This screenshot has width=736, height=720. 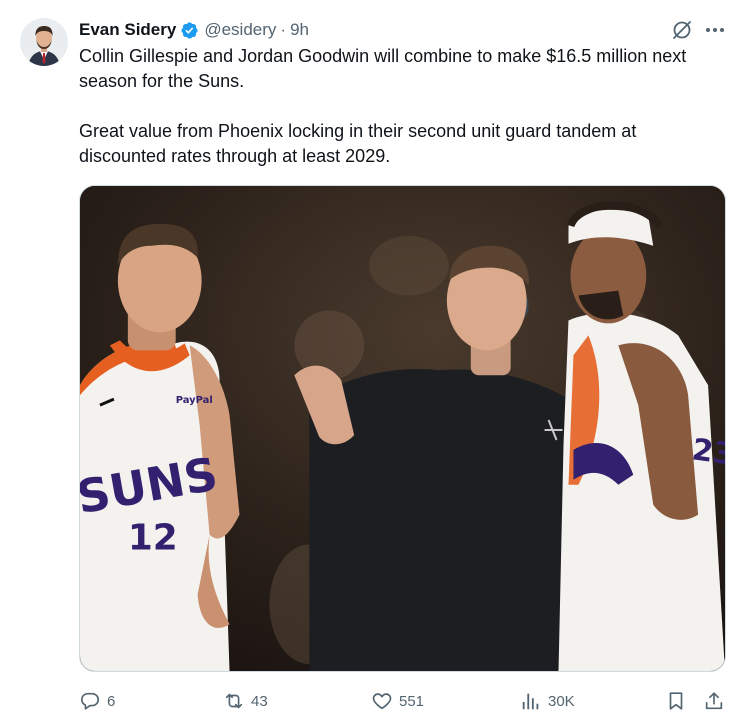 I want to click on bookmark-button, so click(x=676, y=701).